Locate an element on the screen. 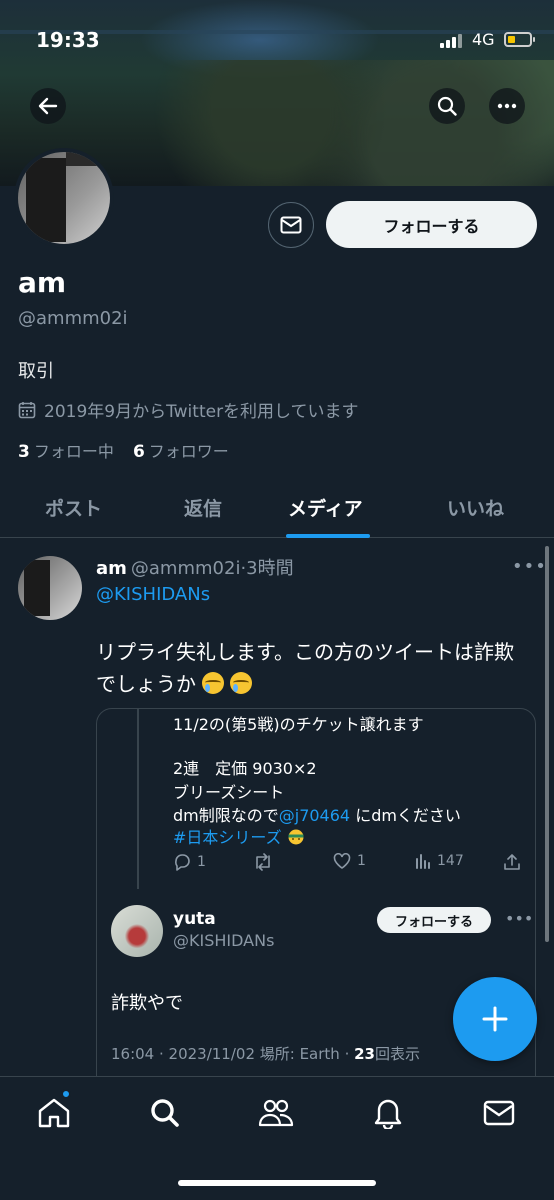 Image resolution: width=554 pixels, height=1200 pixels. retweet-action is located at coordinates (263, 862).